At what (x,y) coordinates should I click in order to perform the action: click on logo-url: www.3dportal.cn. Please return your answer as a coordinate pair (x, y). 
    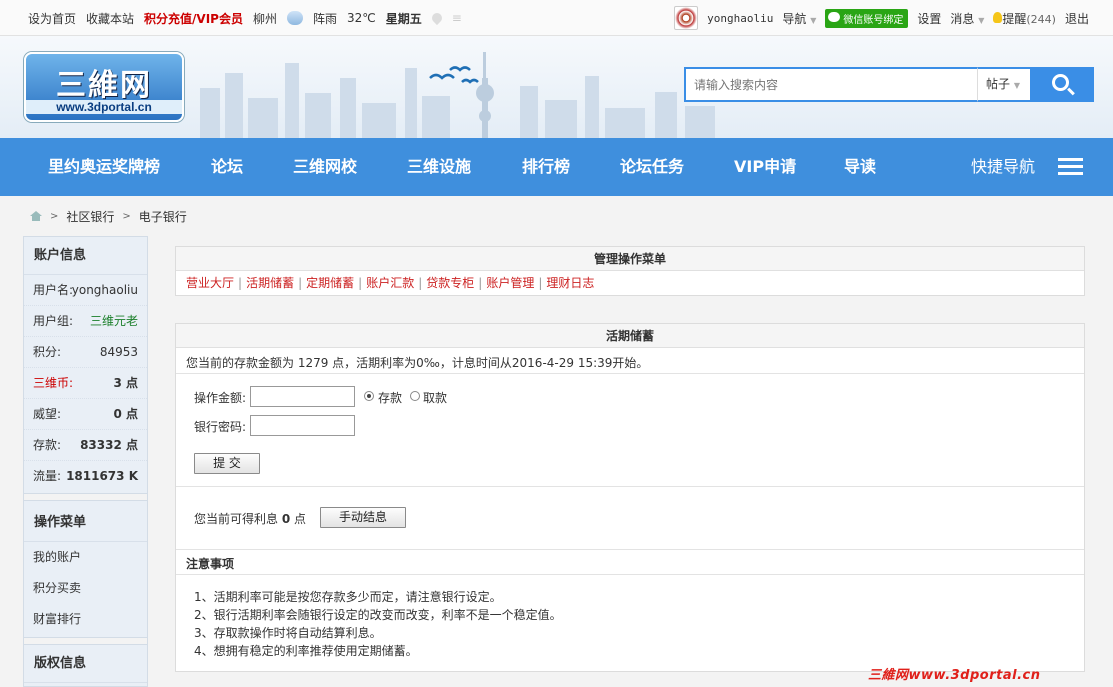
    Looking at the image, I should click on (104, 107).